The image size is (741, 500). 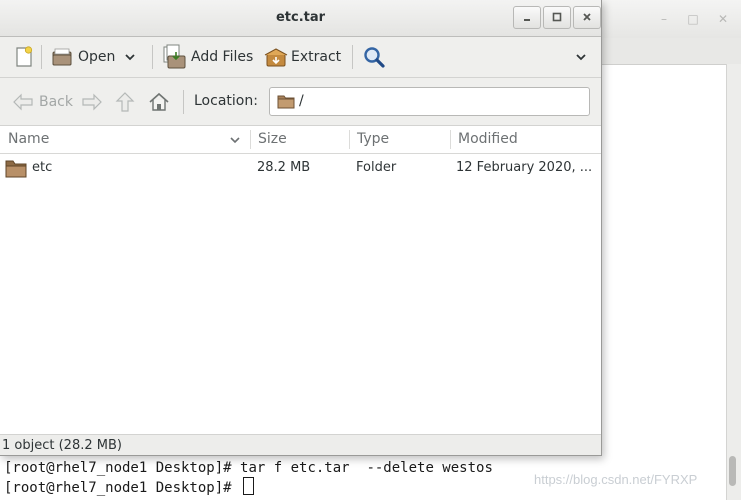 I want to click on location-field: /, so click(x=429, y=101).